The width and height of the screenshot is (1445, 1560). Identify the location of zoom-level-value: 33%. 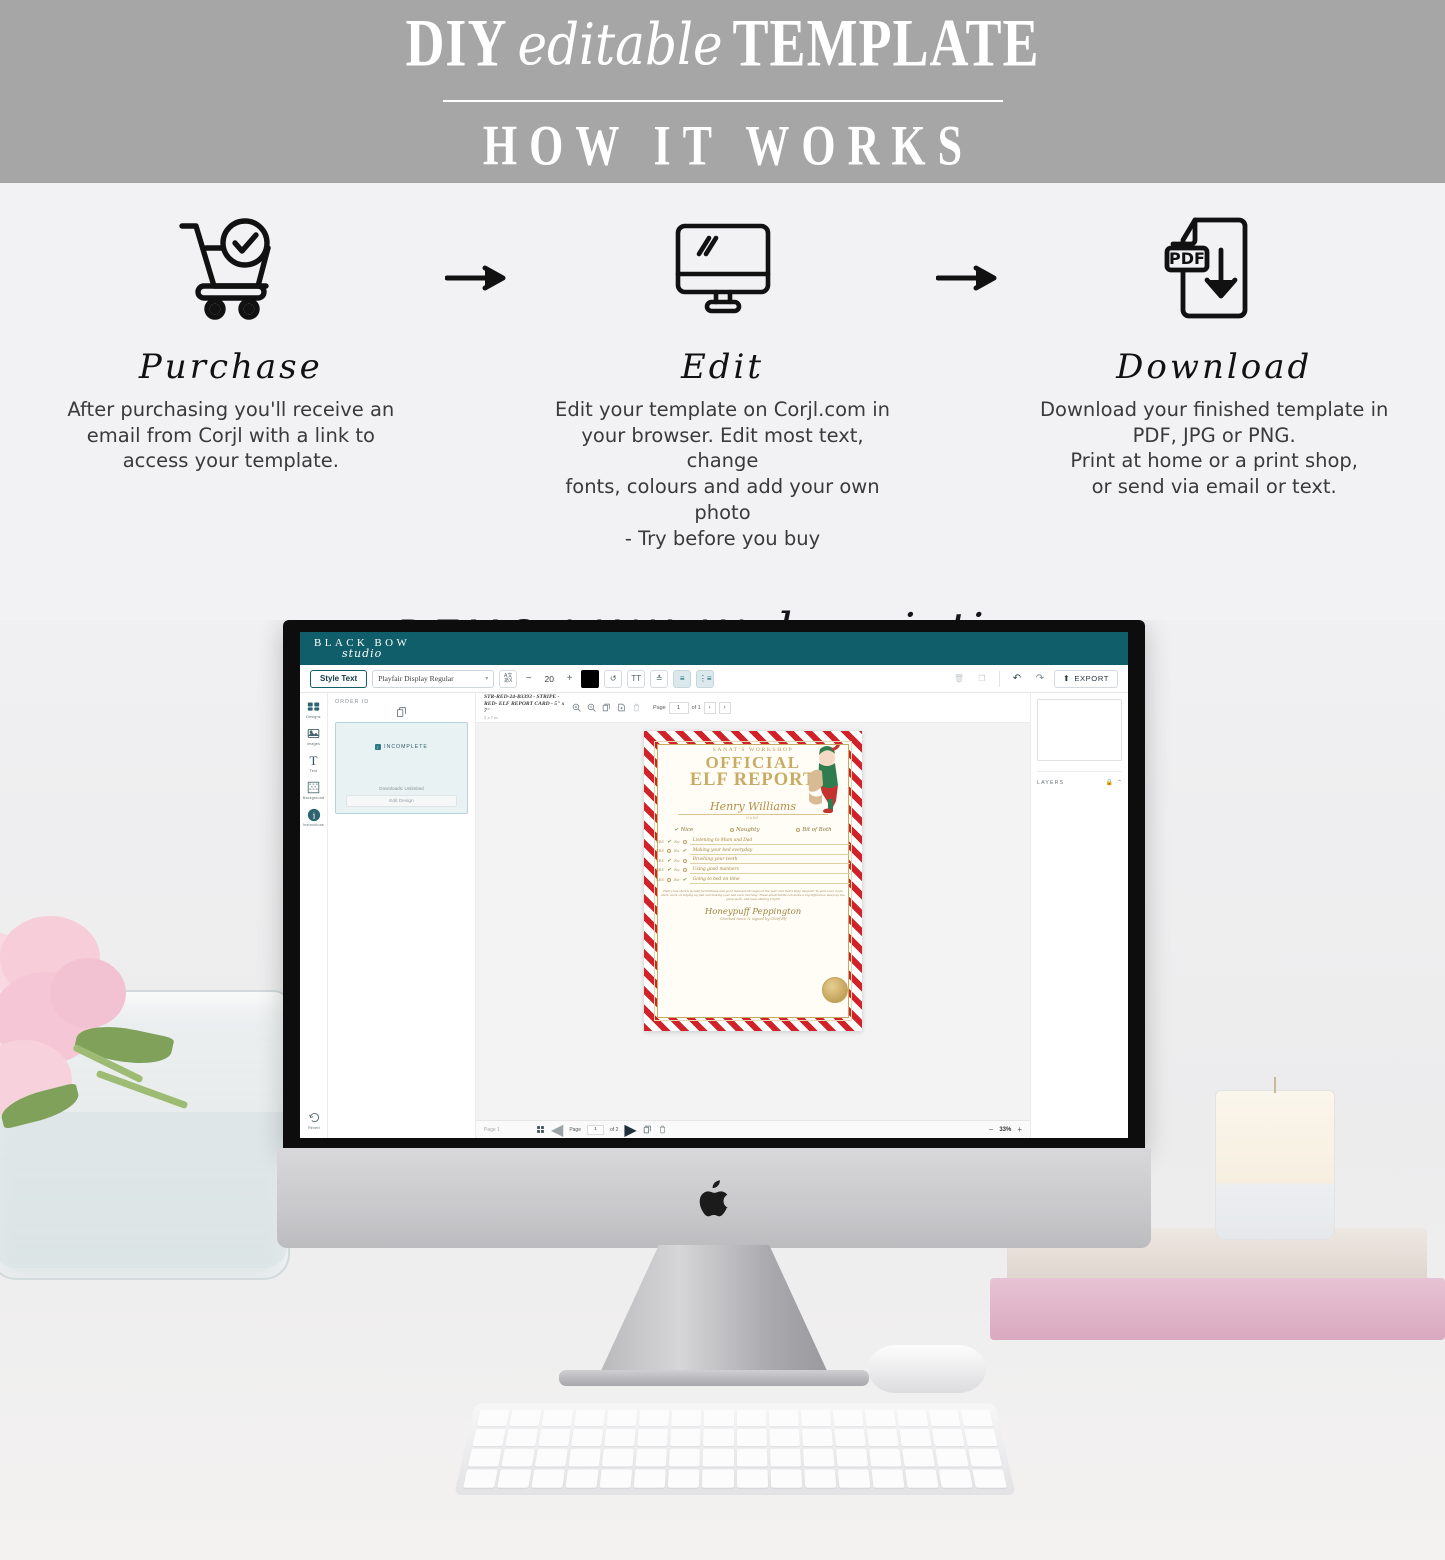
(1005, 1129).